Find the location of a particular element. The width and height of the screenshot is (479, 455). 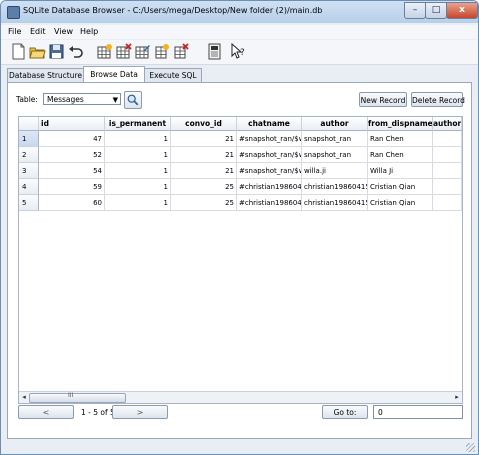

go-to-input: 0 is located at coordinates (418, 412).